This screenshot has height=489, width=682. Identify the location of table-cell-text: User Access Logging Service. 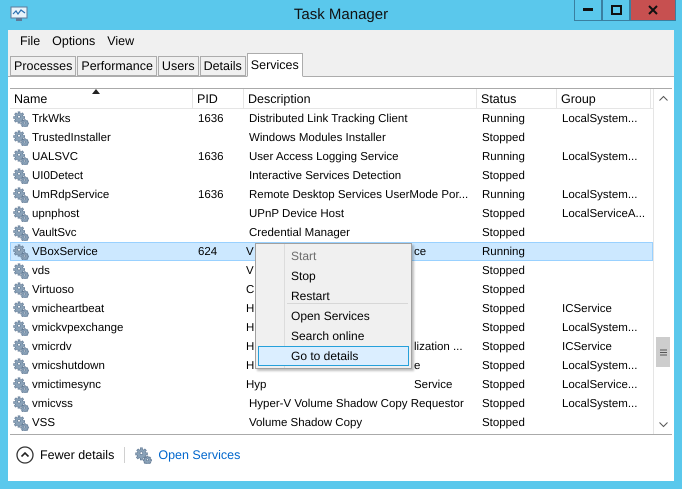
(324, 157).